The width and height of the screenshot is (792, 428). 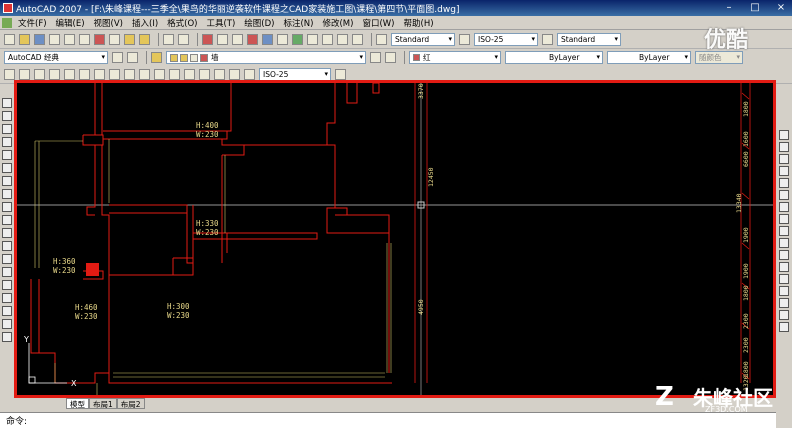 I want to click on break-at-point-icon, so click(x=784, y=267).